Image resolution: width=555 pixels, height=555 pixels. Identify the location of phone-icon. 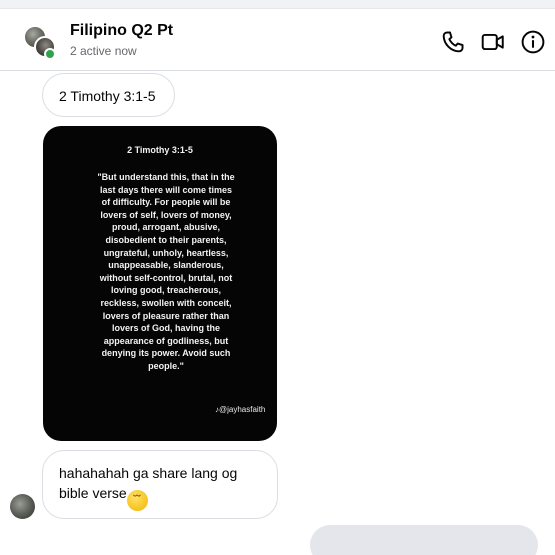
(453, 42).